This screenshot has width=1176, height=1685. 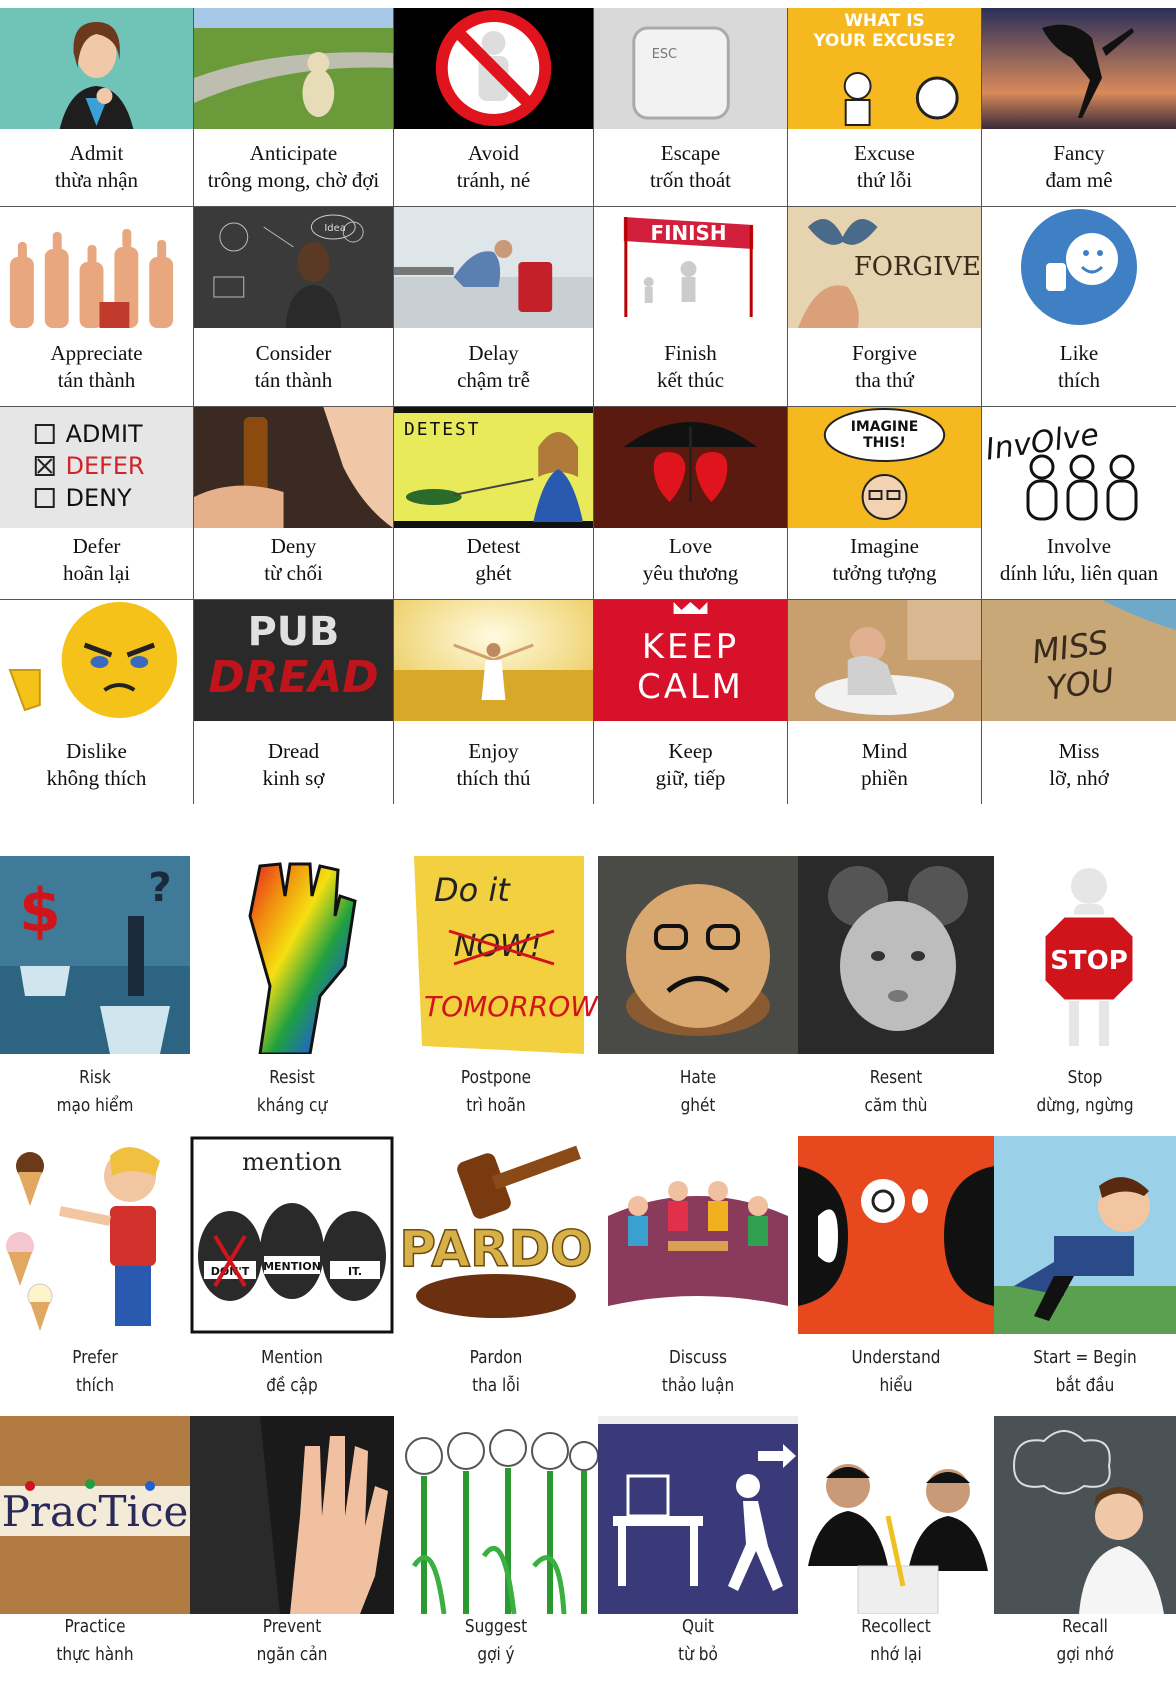 I want to click on svg-text: DON'T, so click(x=230, y=1271).